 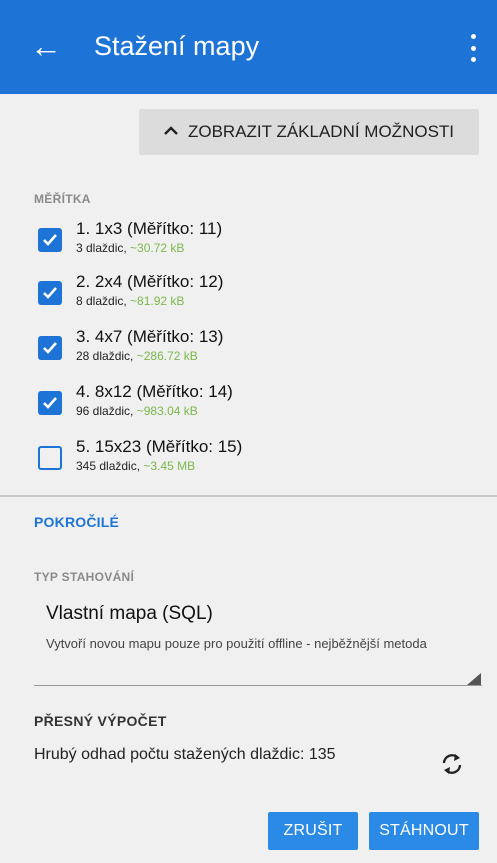 What do you see at coordinates (169, 466) in the screenshot?
I see `size-estimate: ~3.45 MB` at bounding box center [169, 466].